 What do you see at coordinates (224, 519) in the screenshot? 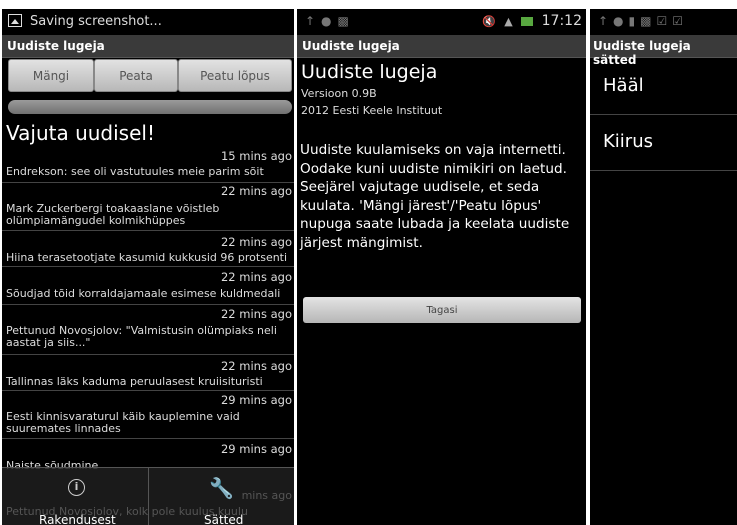
I see `settings-label: Sätted` at bounding box center [224, 519].